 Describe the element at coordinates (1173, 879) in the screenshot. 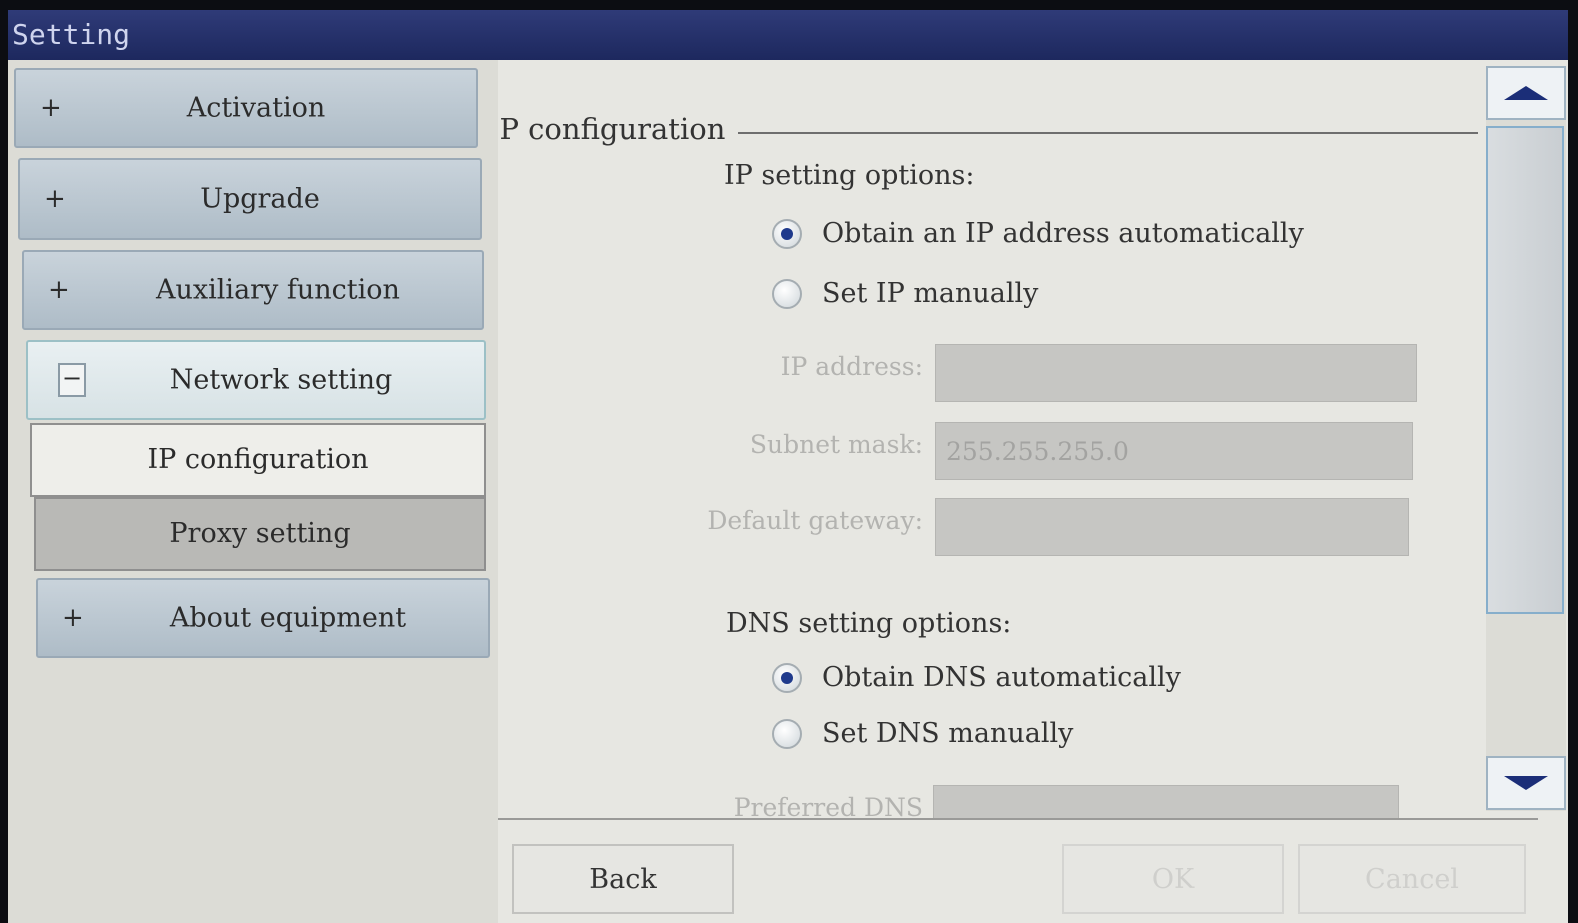

I see `ok-button: OK` at that location.